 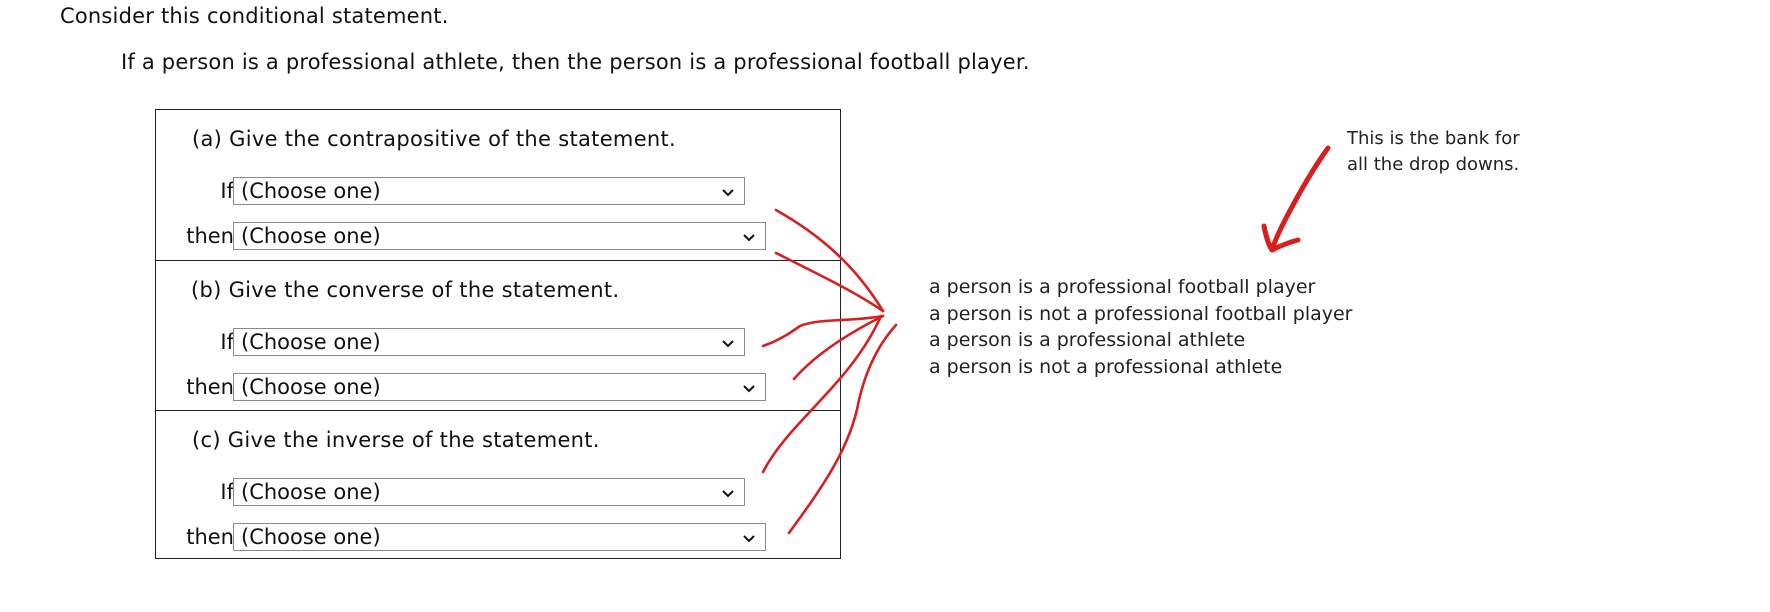 I want to click on bank-option: a person is not a professional athlete, so click(x=1106, y=366).